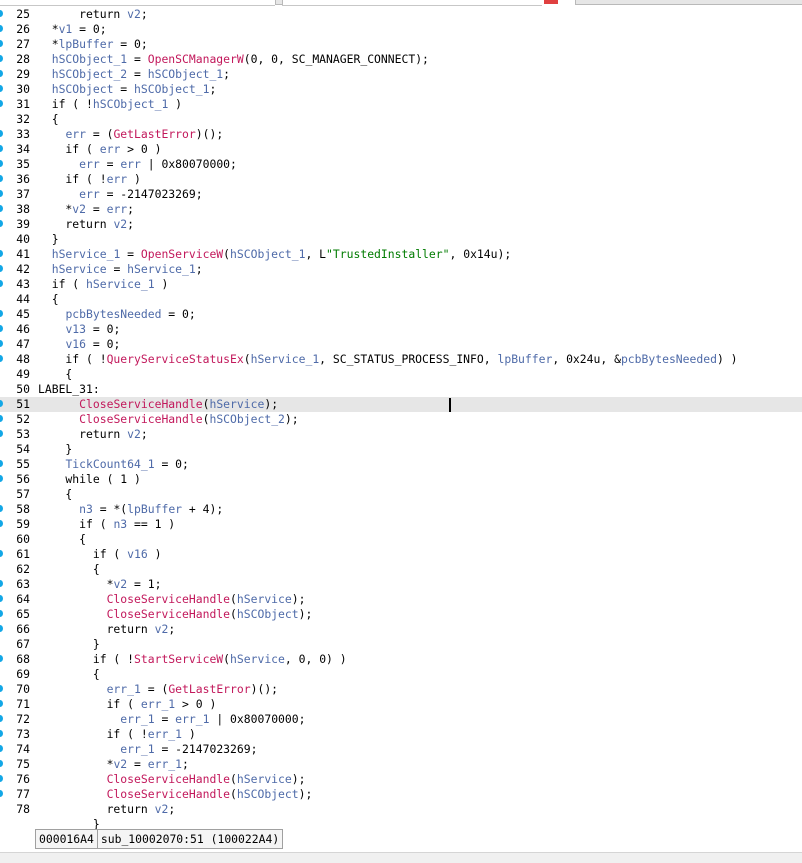 The width and height of the screenshot is (802, 863). I want to click on code-line: 61 if ( v16 ), so click(401, 554).